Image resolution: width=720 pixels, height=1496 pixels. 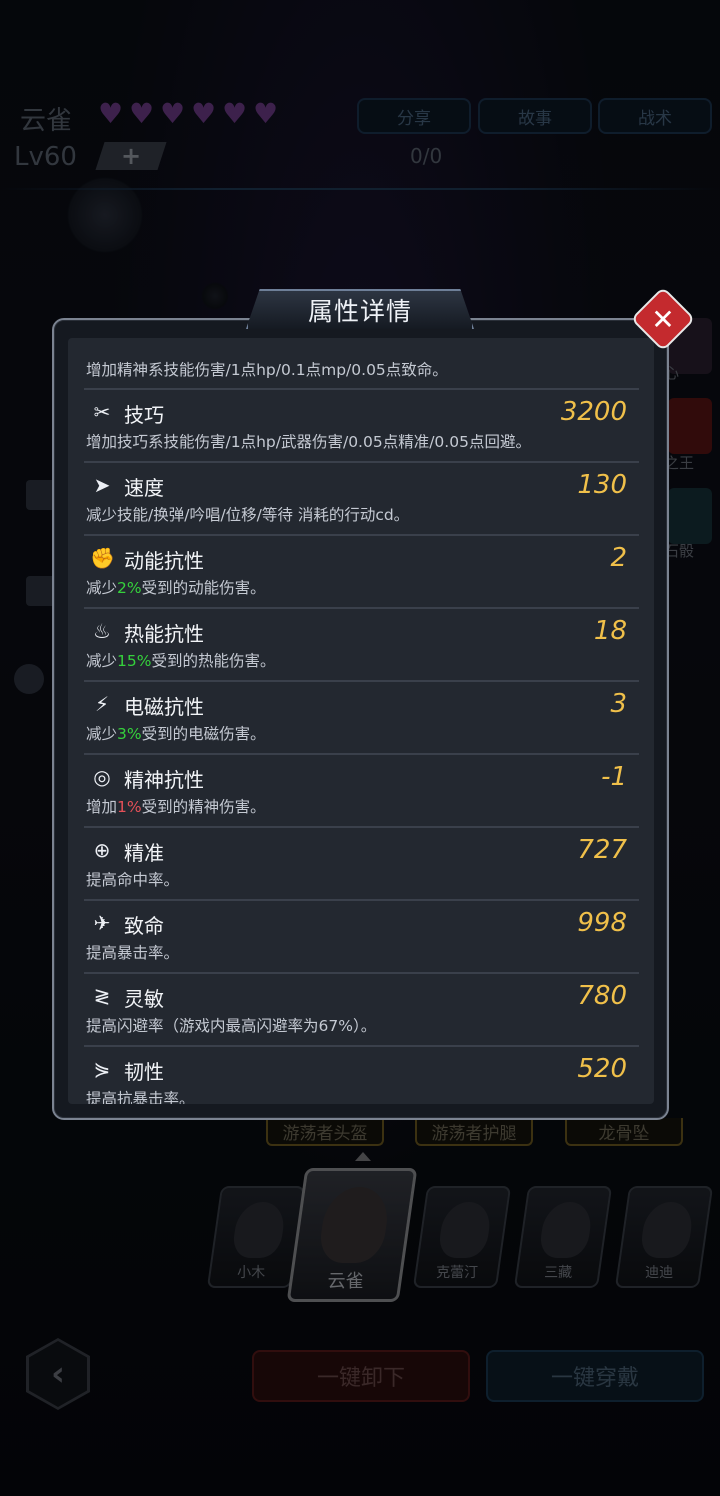 I want to click on attribute-value: 2, so click(x=618, y=558).